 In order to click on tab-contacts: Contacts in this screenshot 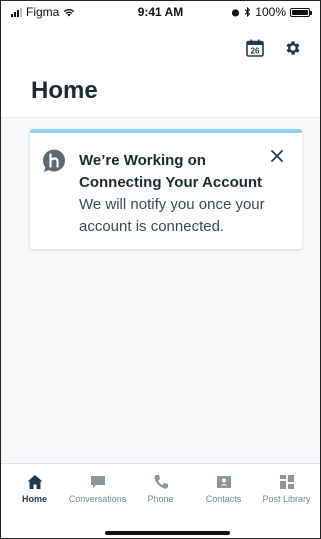, I will do `click(224, 487)`.